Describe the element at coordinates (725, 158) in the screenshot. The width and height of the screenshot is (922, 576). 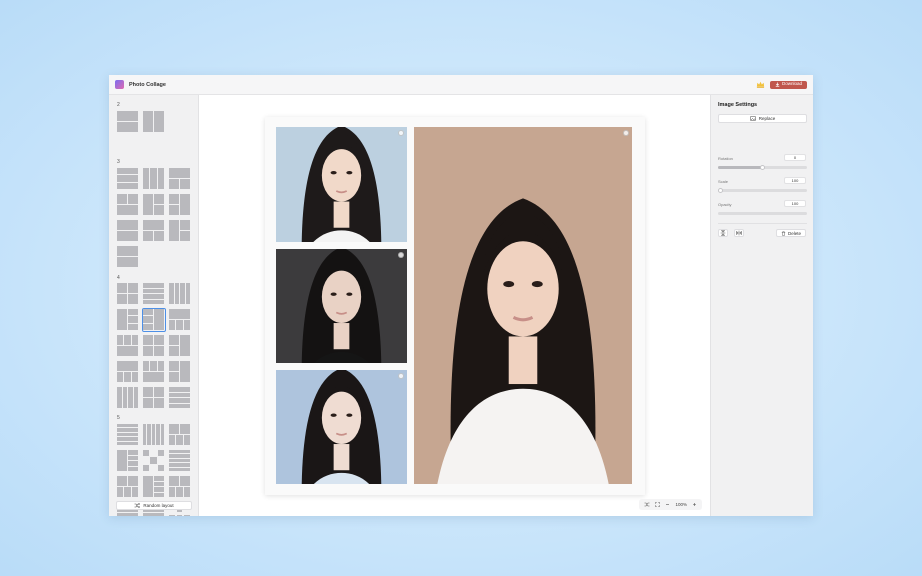
I see `rotation-label: Rotation` at that location.